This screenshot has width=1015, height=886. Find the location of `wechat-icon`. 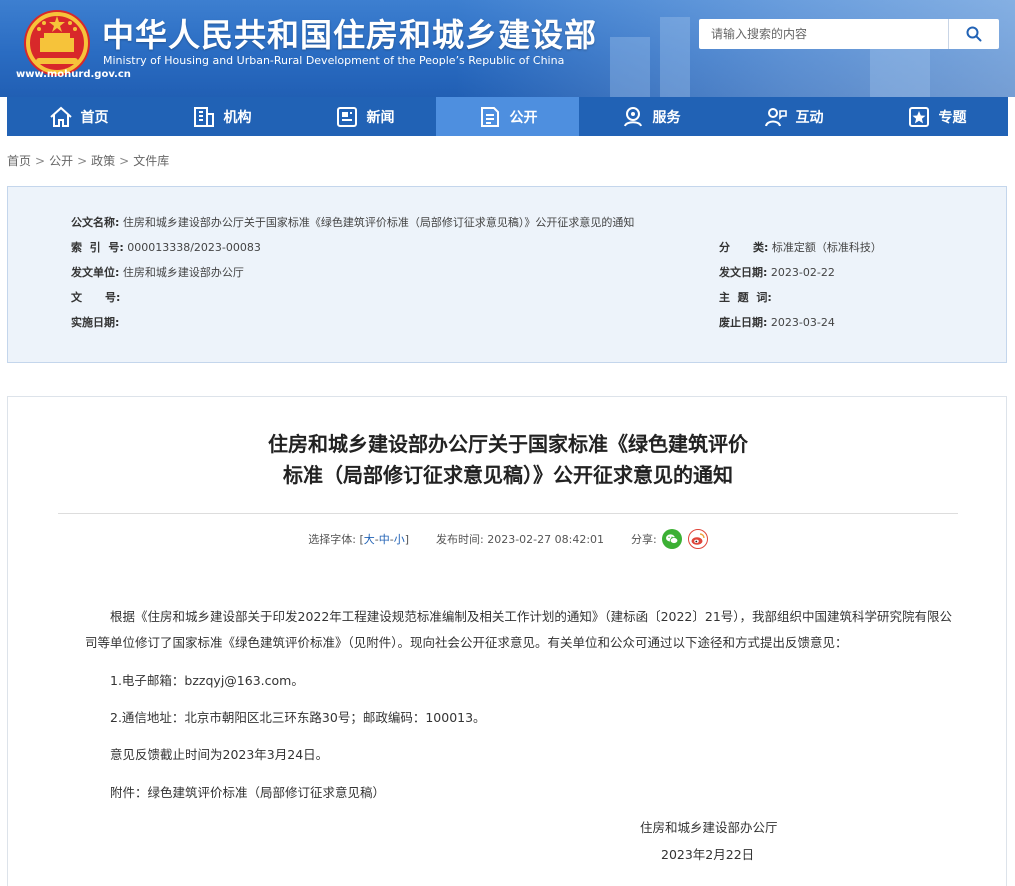

wechat-icon is located at coordinates (672, 539).